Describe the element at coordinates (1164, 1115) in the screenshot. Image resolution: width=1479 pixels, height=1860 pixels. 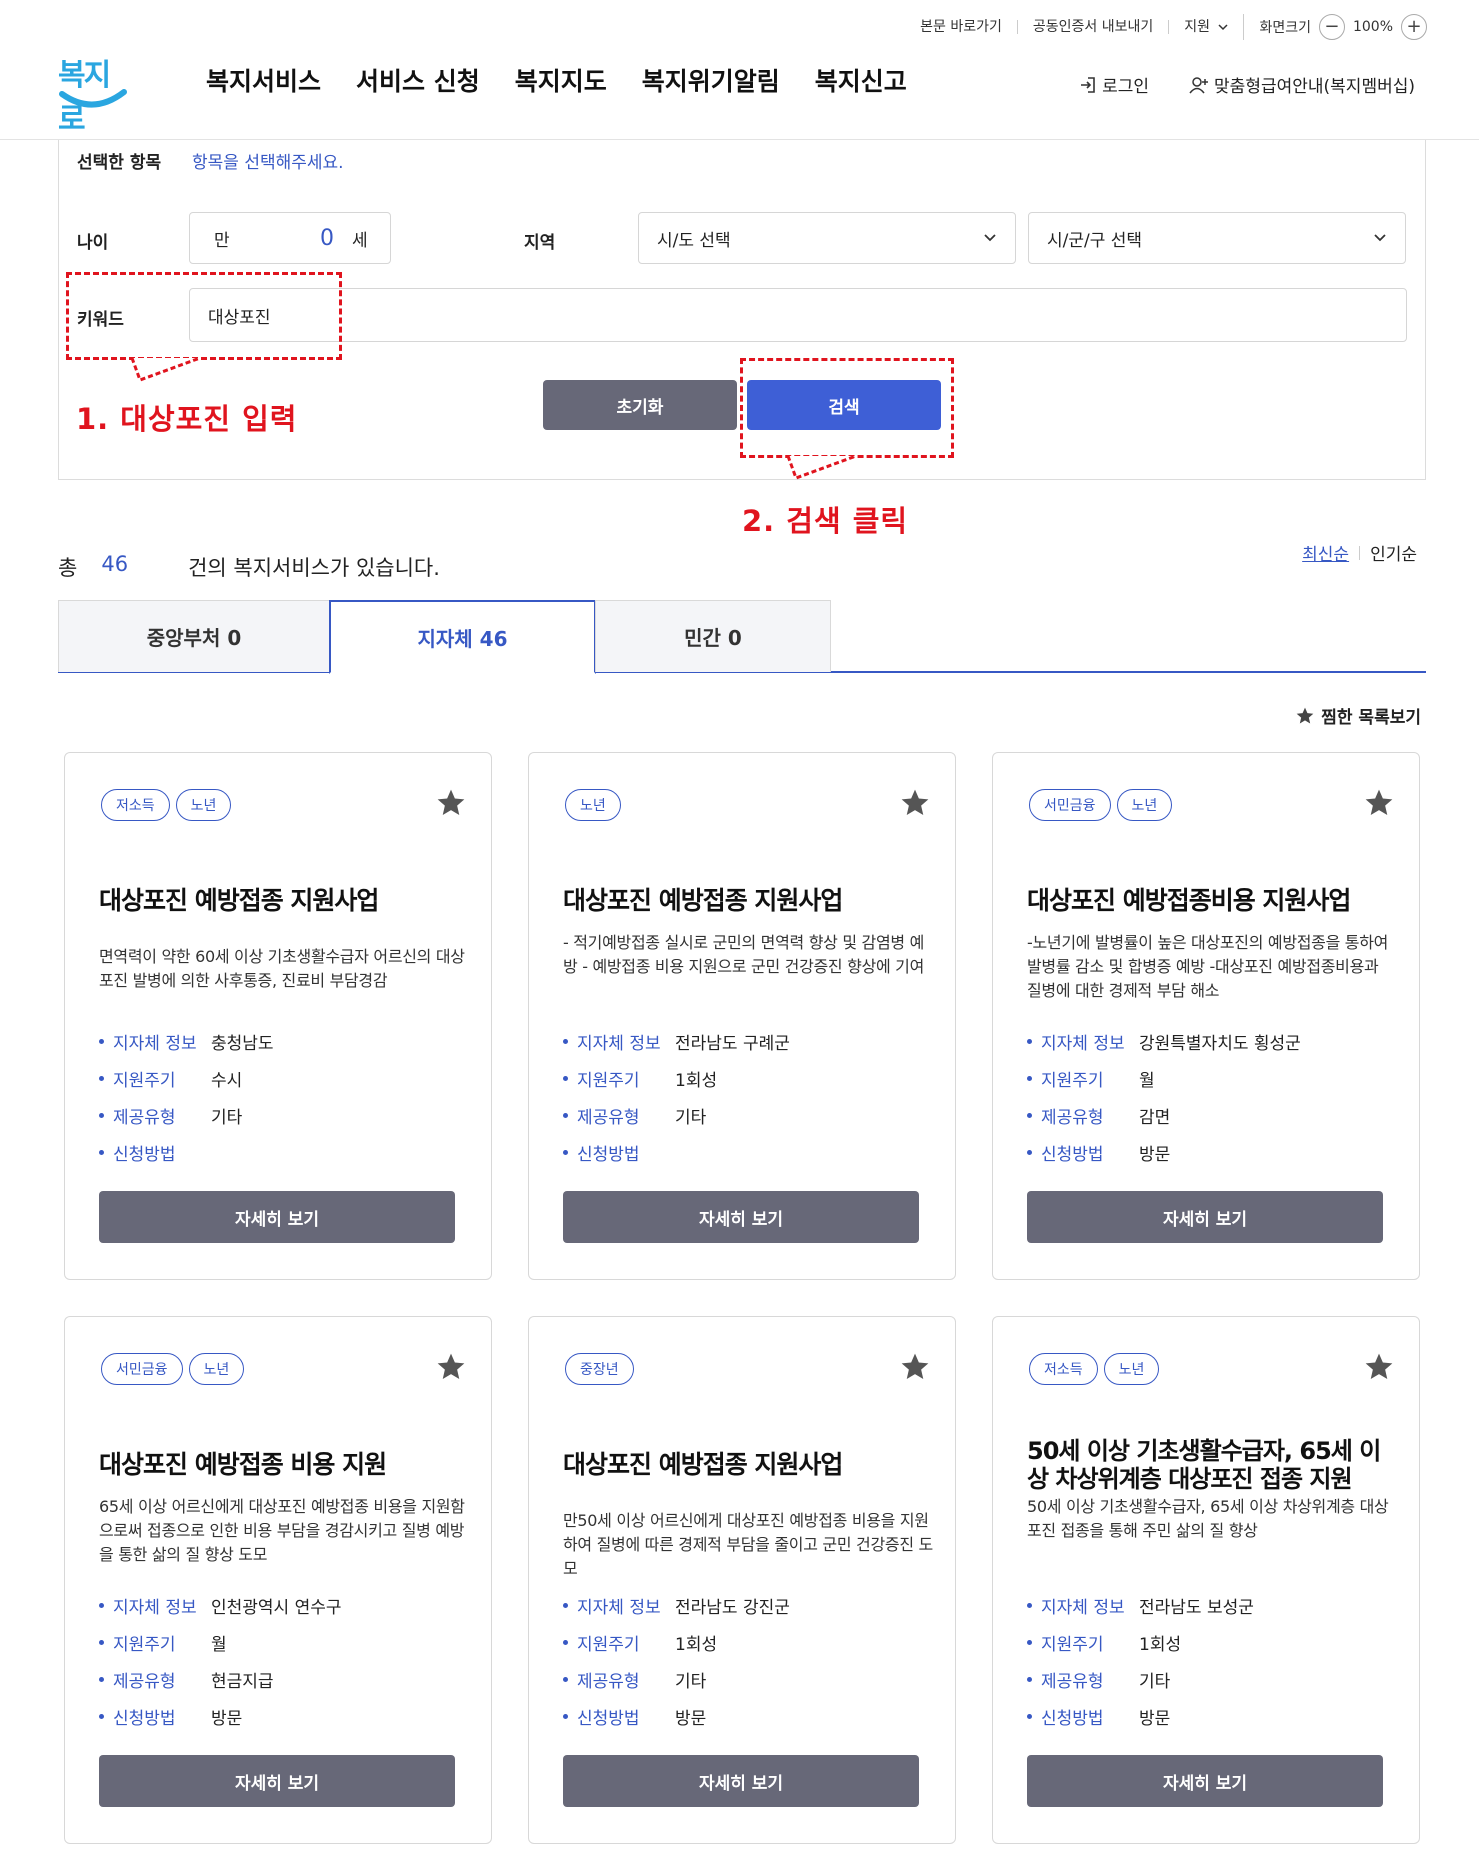
I see `info-row: 제공유형 감면` at that location.